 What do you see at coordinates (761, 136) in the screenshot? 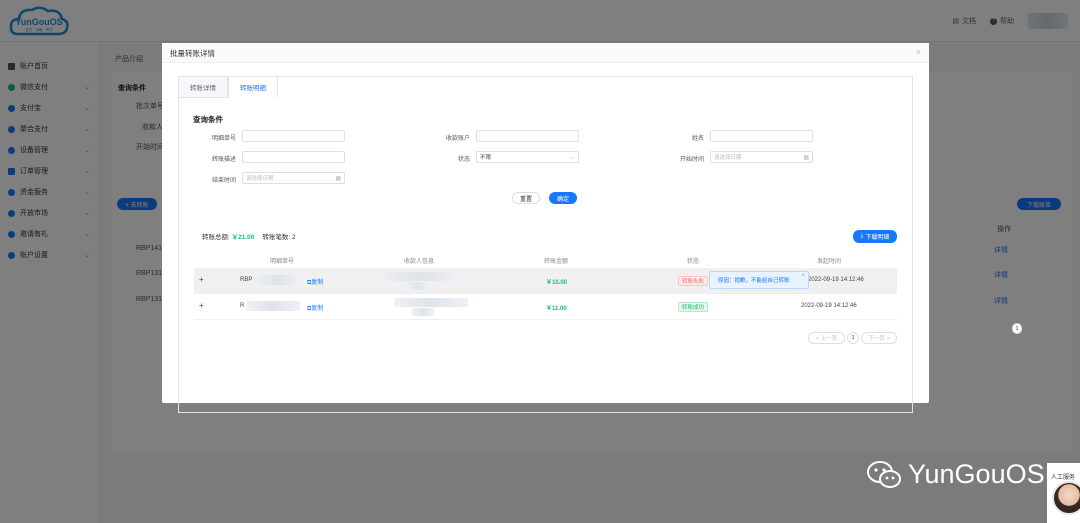
I see `name-input` at bounding box center [761, 136].